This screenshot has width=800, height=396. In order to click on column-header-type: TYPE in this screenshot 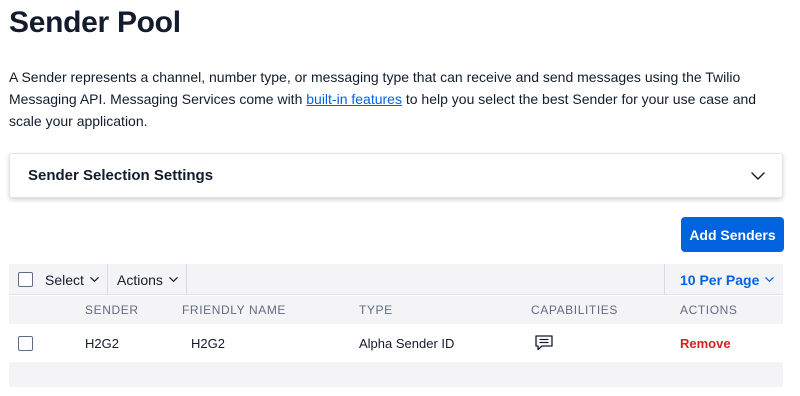, I will do `click(376, 310)`.